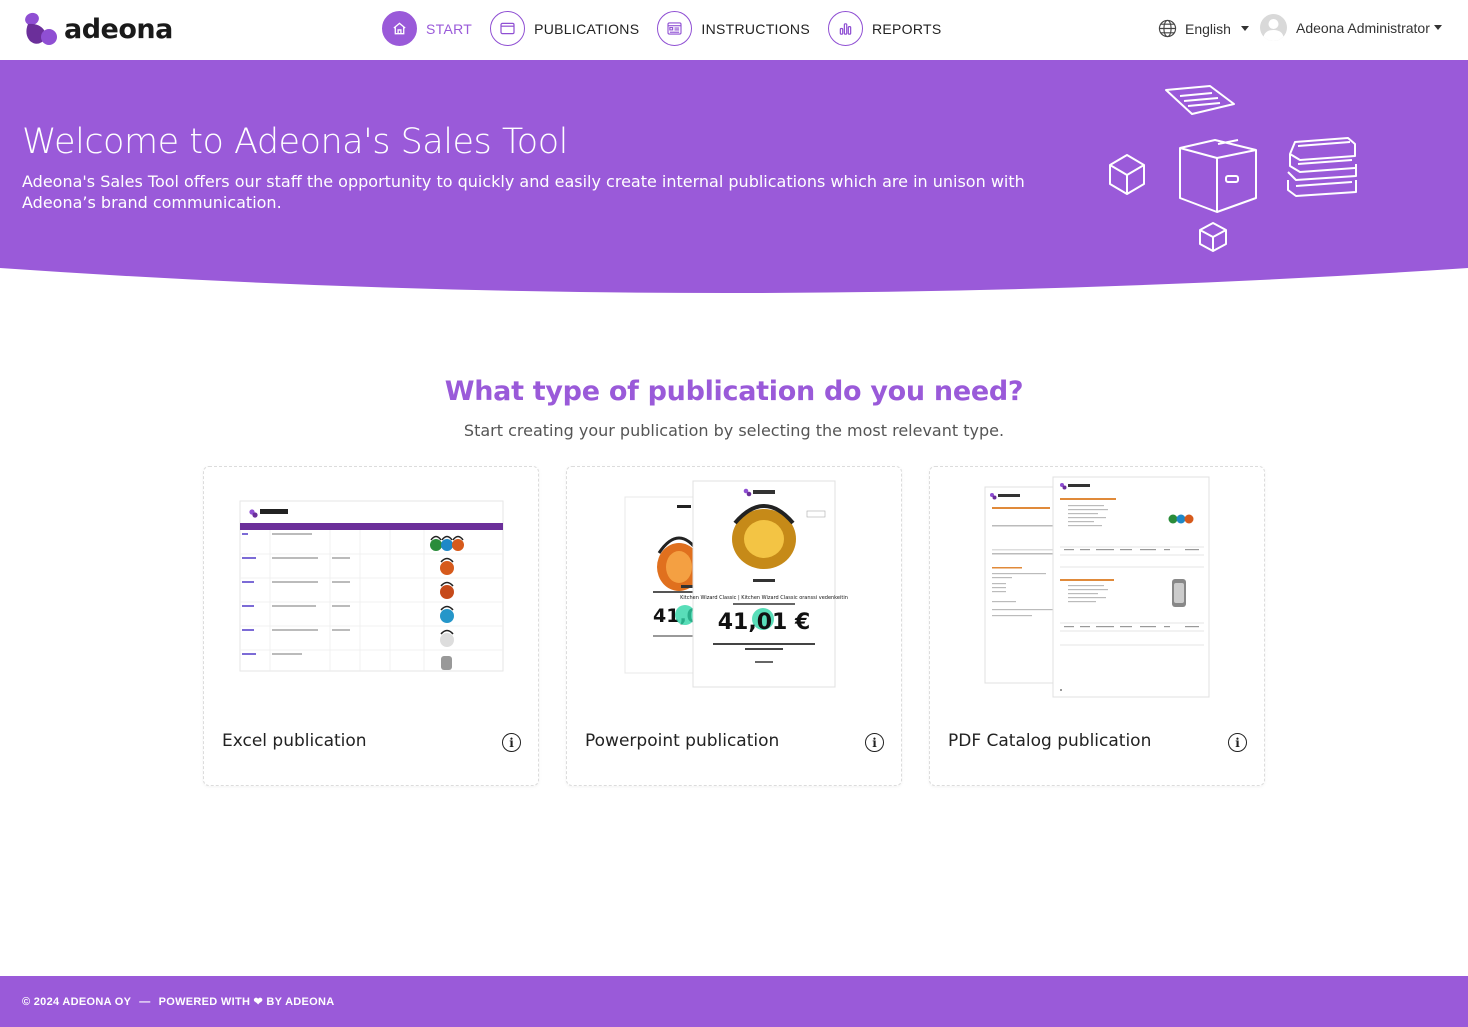 The height and width of the screenshot is (1027, 1468). Describe the element at coordinates (906, 28) in the screenshot. I see `nav-reports-label: REPORTS` at that location.